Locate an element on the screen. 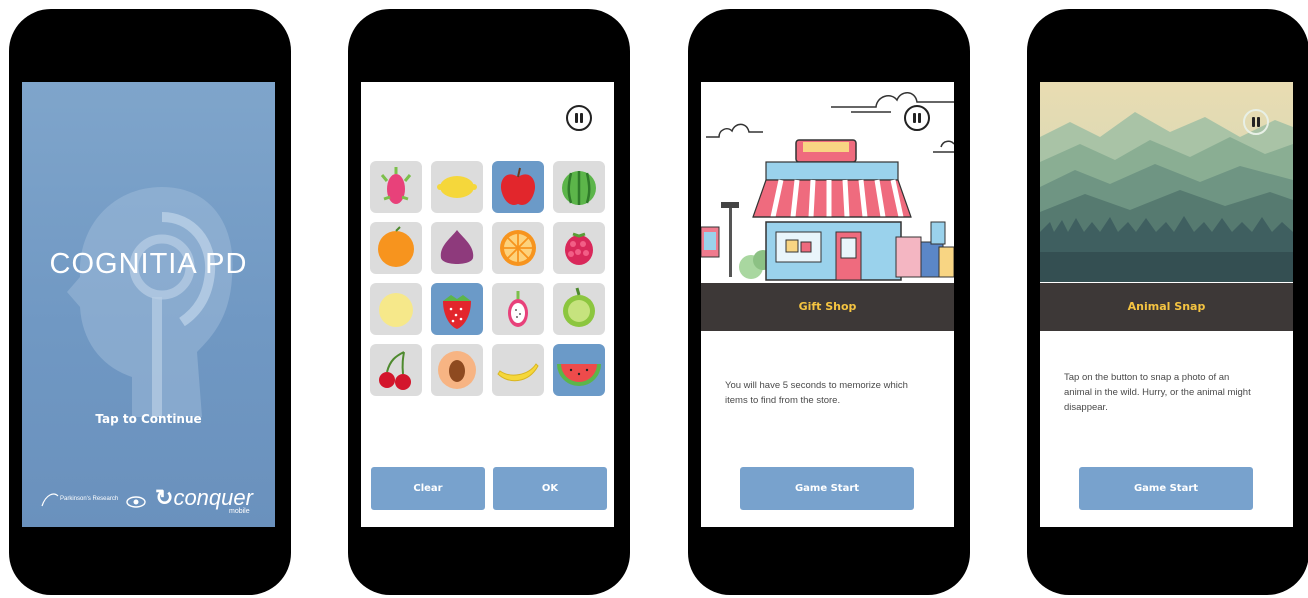 This screenshot has height=598, width=1308. memory-game-screen: Clear OK is located at coordinates (487, 304).